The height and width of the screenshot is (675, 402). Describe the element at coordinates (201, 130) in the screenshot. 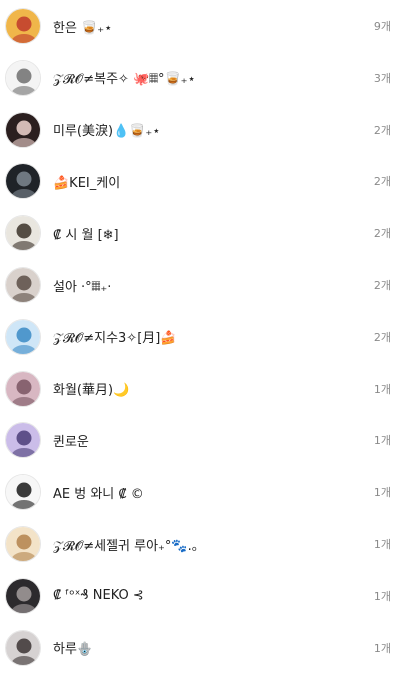

I see `list-item: 미루(美淚)💧🥃₊⋆ 2개` at that location.